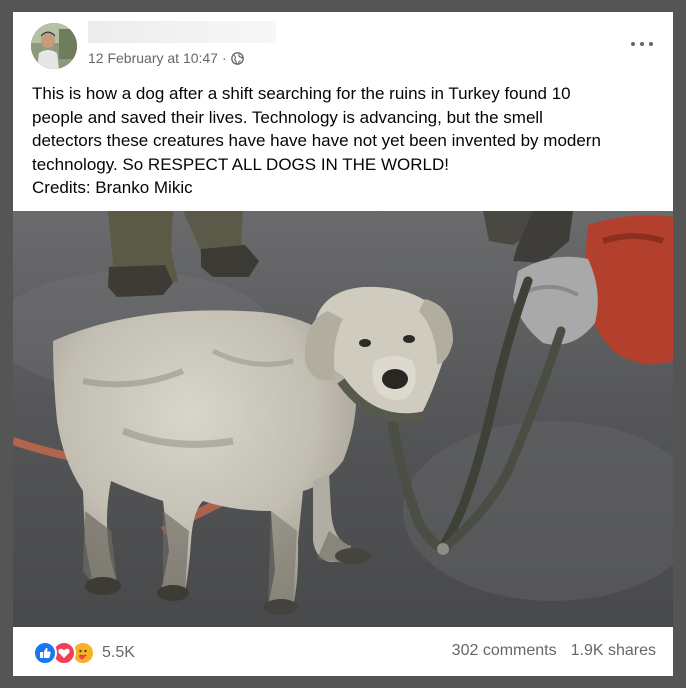 The height and width of the screenshot is (688, 686). What do you see at coordinates (613, 651) in the screenshot?
I see `shares-count-link: 1.9K shares` at bounding box center [613, 651].